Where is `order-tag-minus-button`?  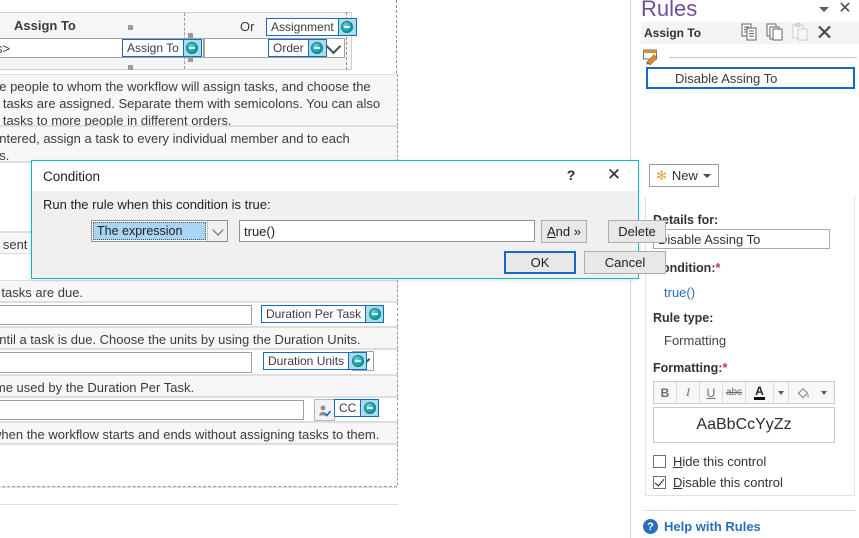
order-tag-minus-button is located at coordinates (316, 48).